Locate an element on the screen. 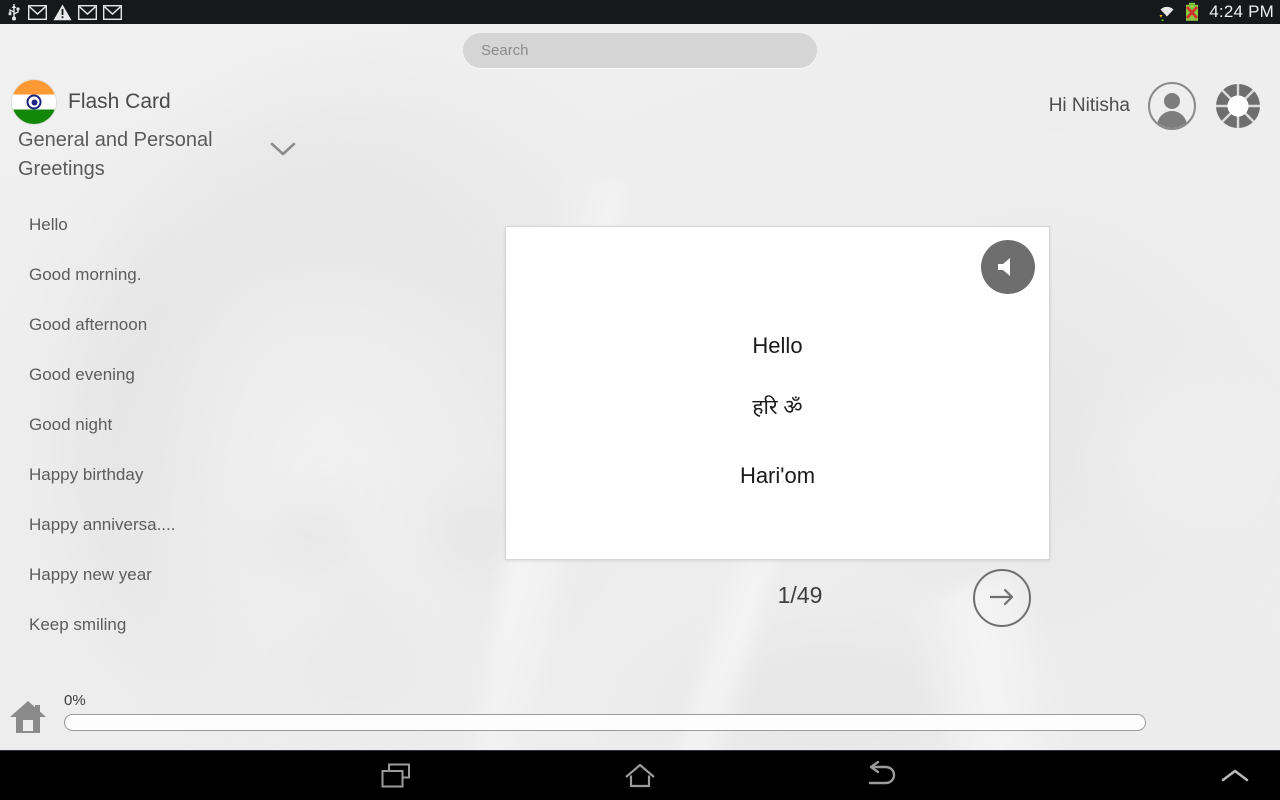 The image size is (1280, 800). deck-selector: General and Personal Greetings is located at coordinates (163, 155).